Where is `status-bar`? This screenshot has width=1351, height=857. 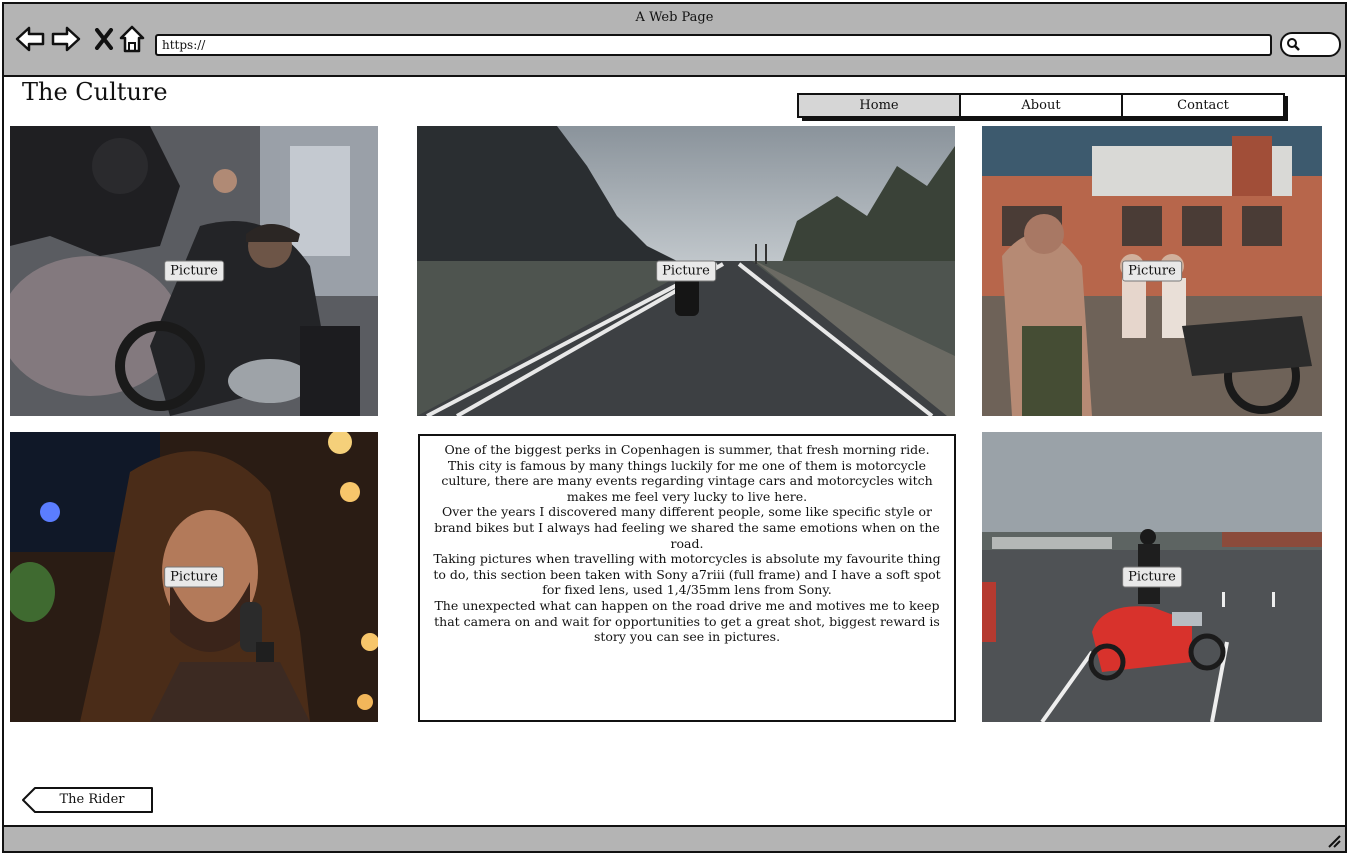 status-bar is located at coordinates (674, 838).